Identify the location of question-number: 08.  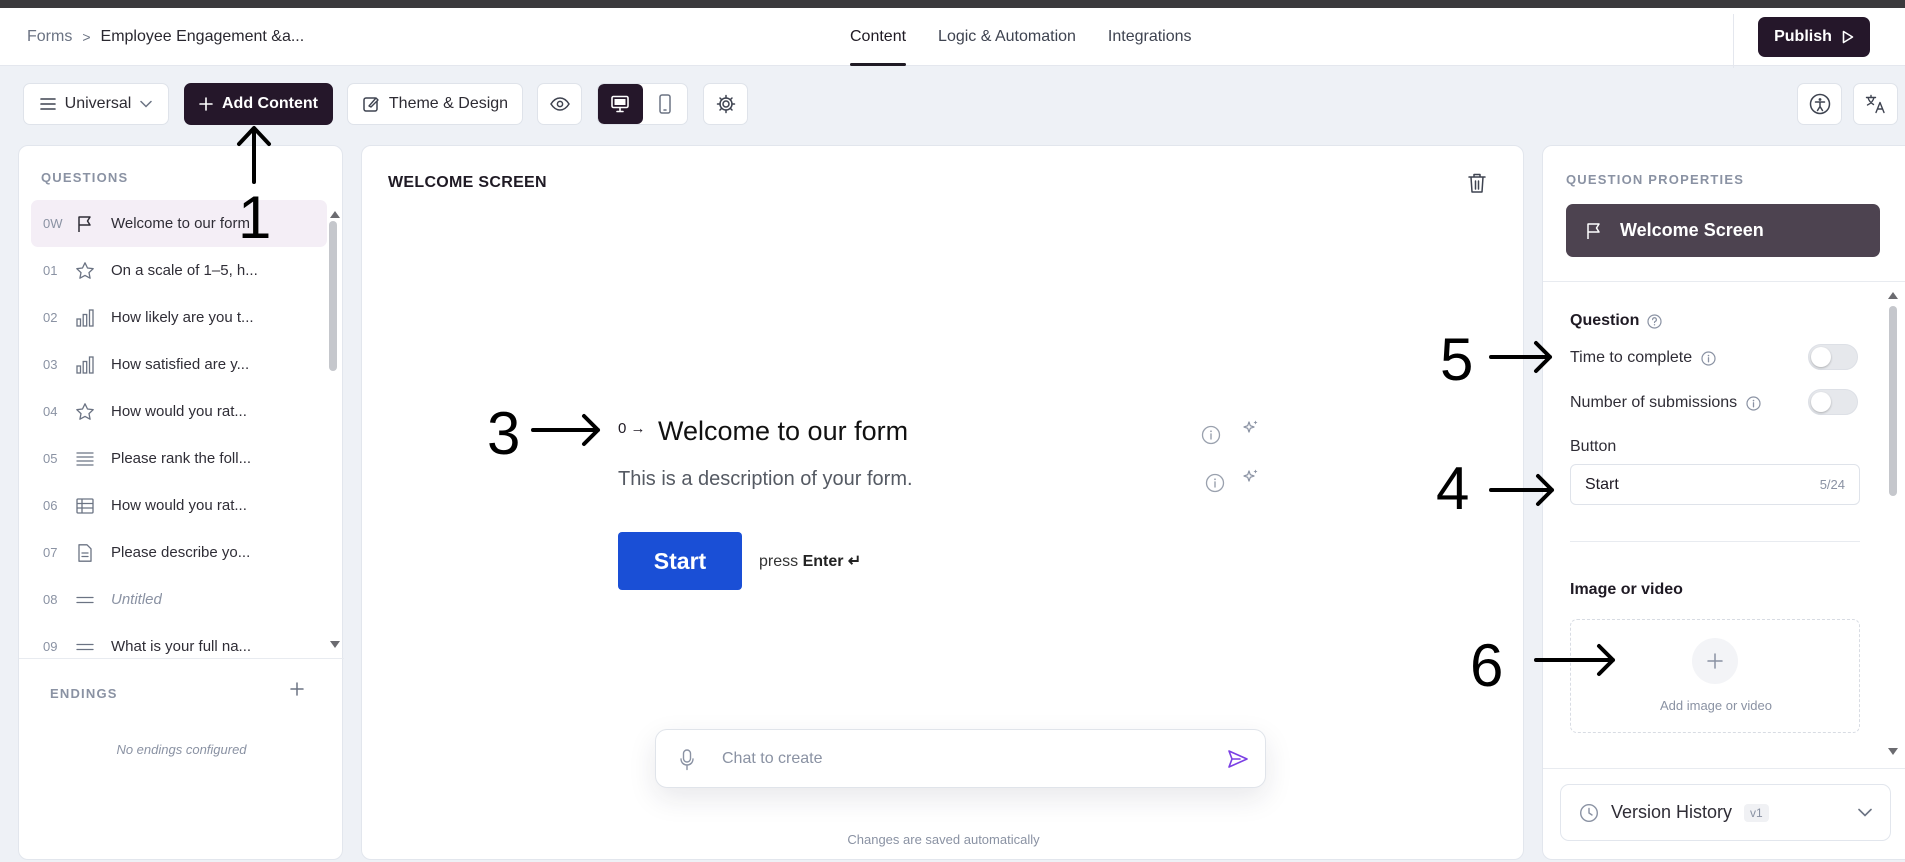
(50, 599).